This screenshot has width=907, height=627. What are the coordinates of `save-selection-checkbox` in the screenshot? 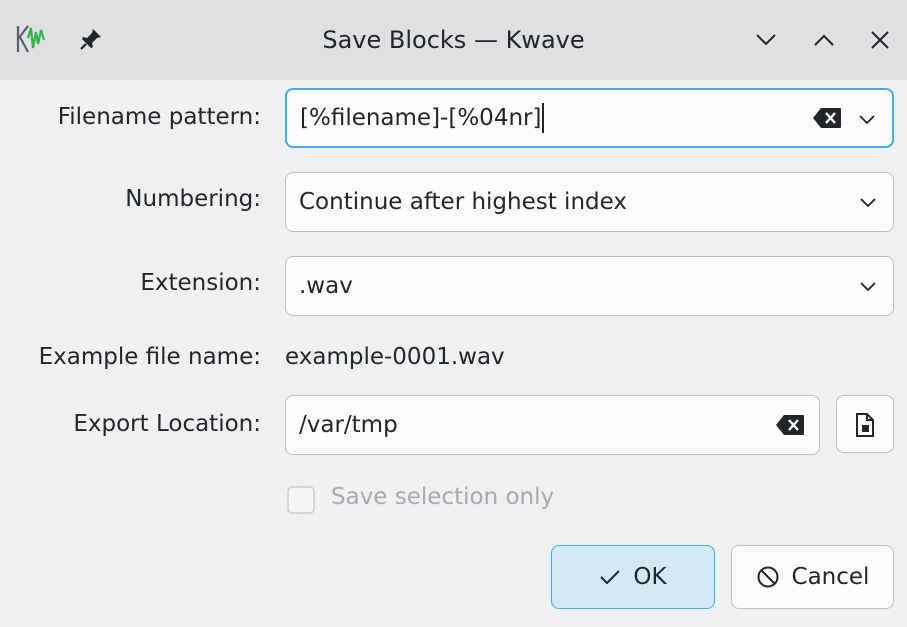 It's located at (301, 500).